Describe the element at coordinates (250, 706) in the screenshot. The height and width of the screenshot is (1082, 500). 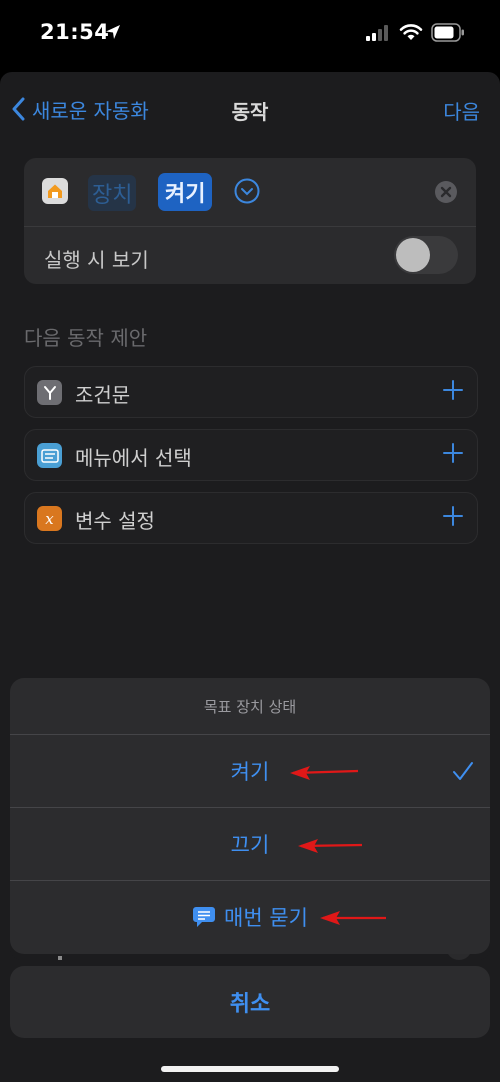
I see `action-sheet-title: 목표 장치 상태` at that location.